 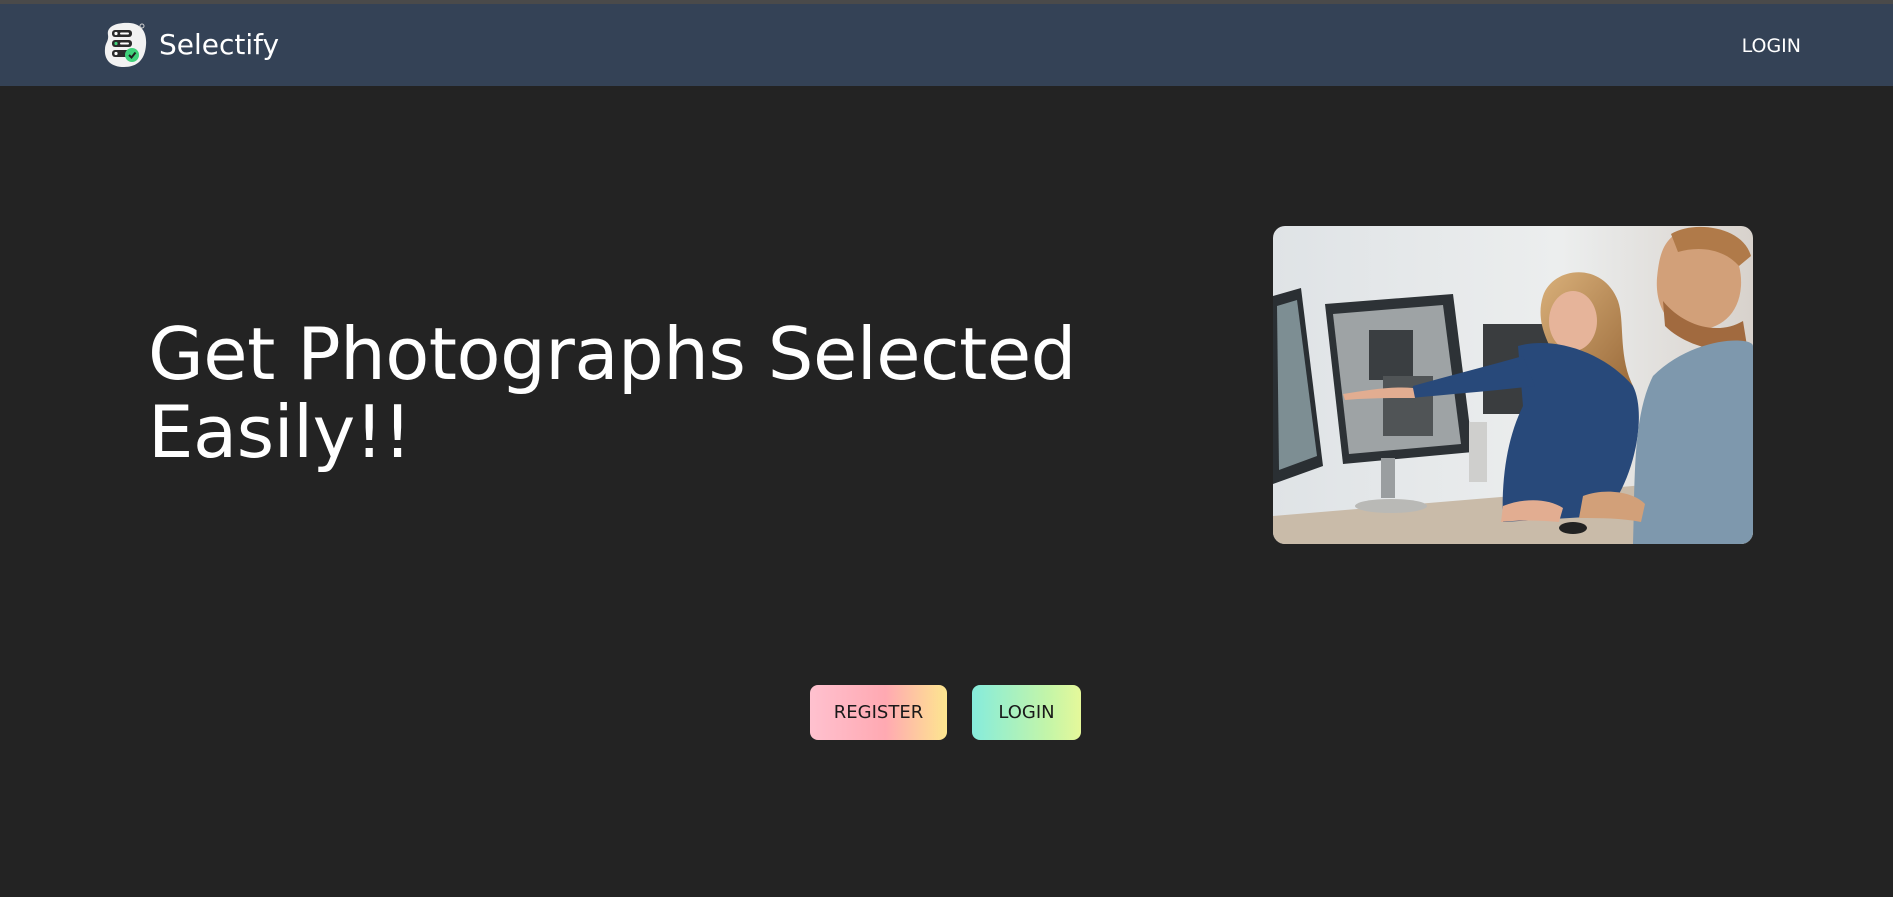 I want to click on navbar: Selectify LOGIN, so click(x=946, y=45).